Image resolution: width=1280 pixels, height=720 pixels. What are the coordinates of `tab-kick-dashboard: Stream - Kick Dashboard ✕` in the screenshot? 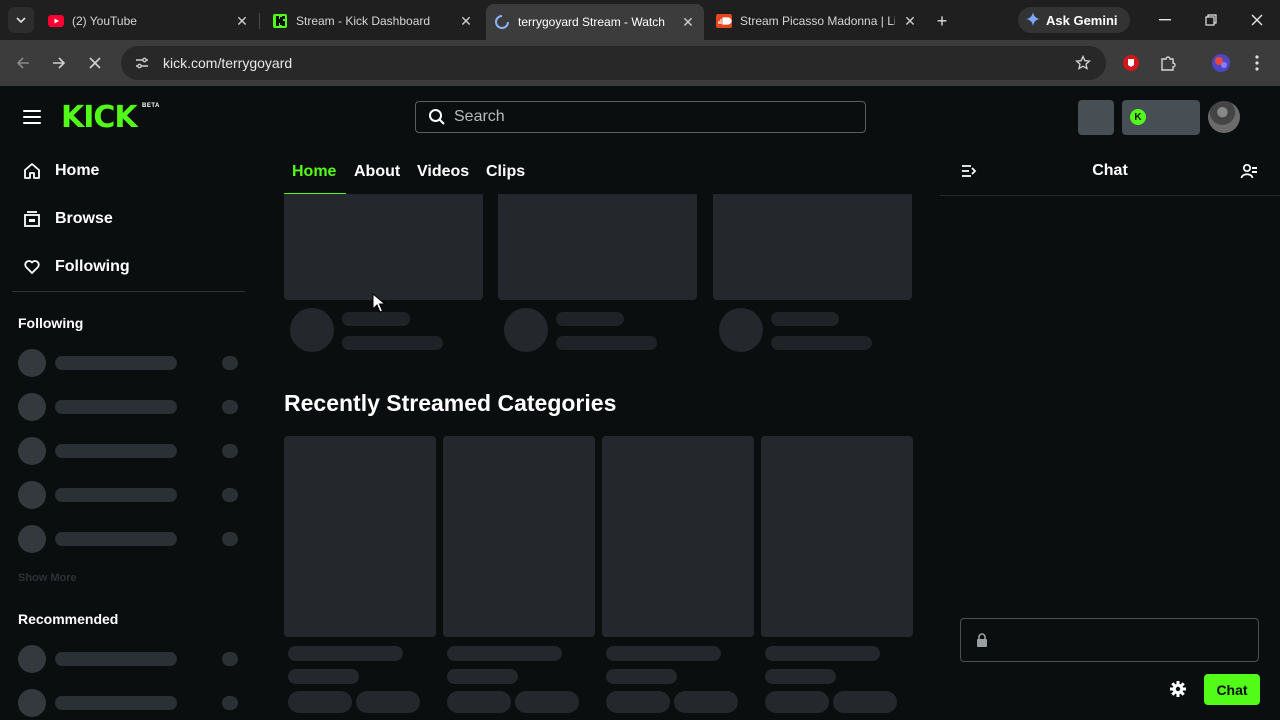 It's located at (373, 21).